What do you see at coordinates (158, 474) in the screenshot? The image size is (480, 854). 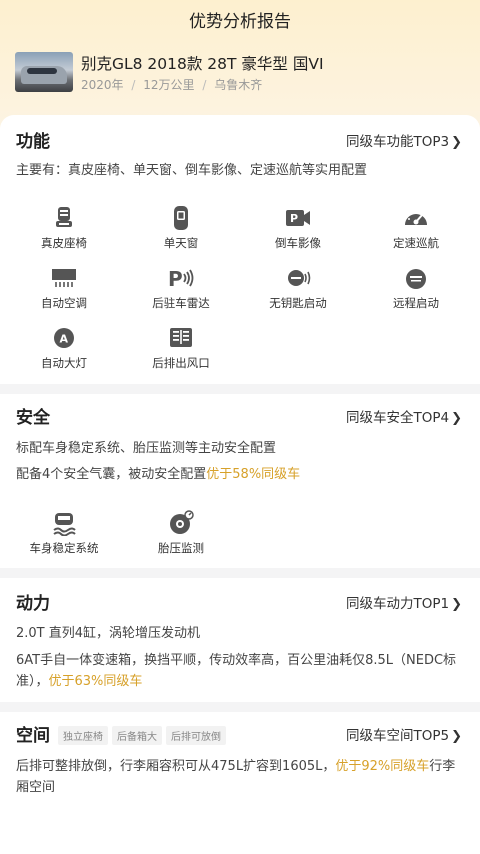 I see `safety-desc-passive: 配备4个安全气囊，被动安全配置优于58%同级车` at bounding box center [158, 474].